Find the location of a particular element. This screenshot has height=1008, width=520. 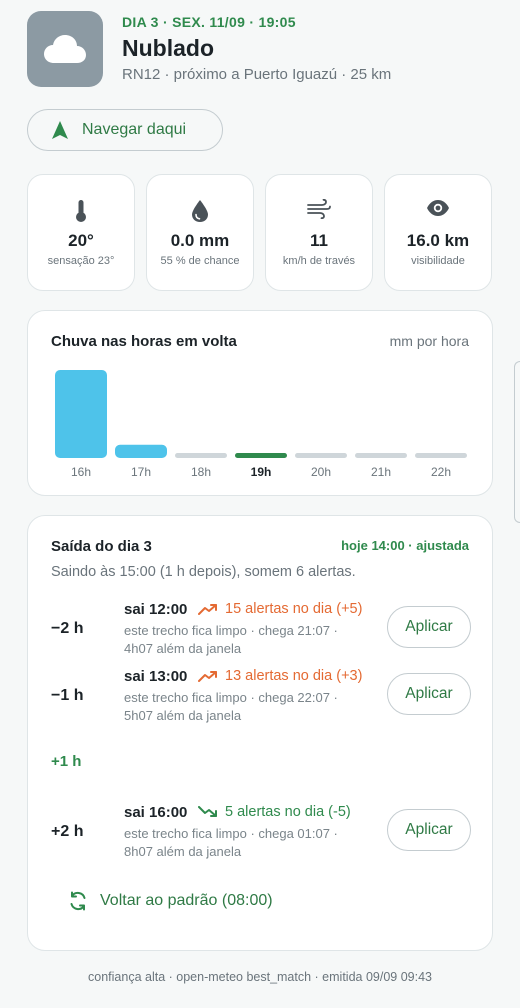

stat-card-precipitation: 0.0 mm 55 % de chance is located at coordinates (200, 232).